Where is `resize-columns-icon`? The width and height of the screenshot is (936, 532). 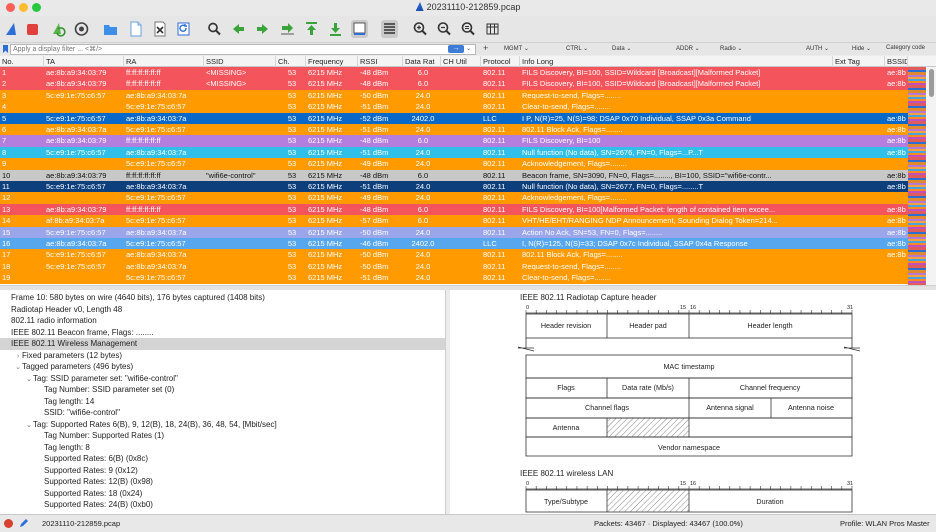
resize-columns-icon is located at coordinates (492, 29).